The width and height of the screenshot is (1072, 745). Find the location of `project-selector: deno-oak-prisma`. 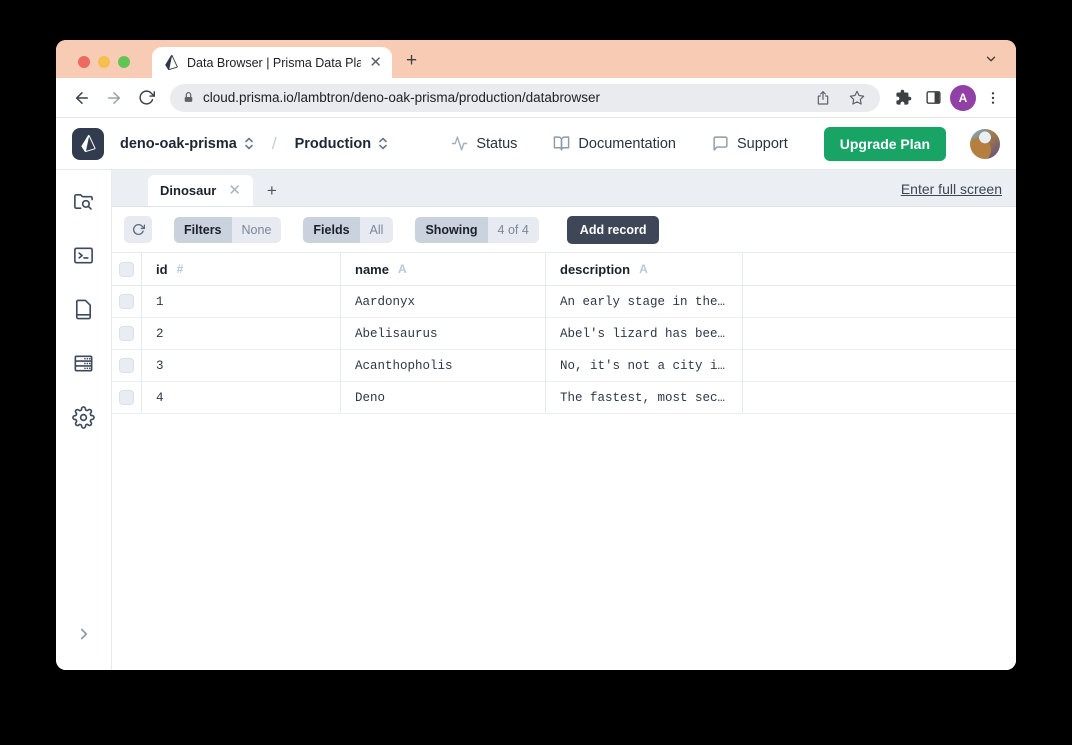

project-selector: deno-oak-prisma is located at coordinates (187, 144).